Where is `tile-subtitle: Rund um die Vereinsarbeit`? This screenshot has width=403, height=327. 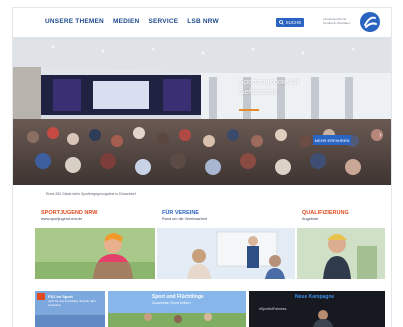 tile-subtitle: Rund um die Vereinsarbeit is located at coordinates (184, 219).